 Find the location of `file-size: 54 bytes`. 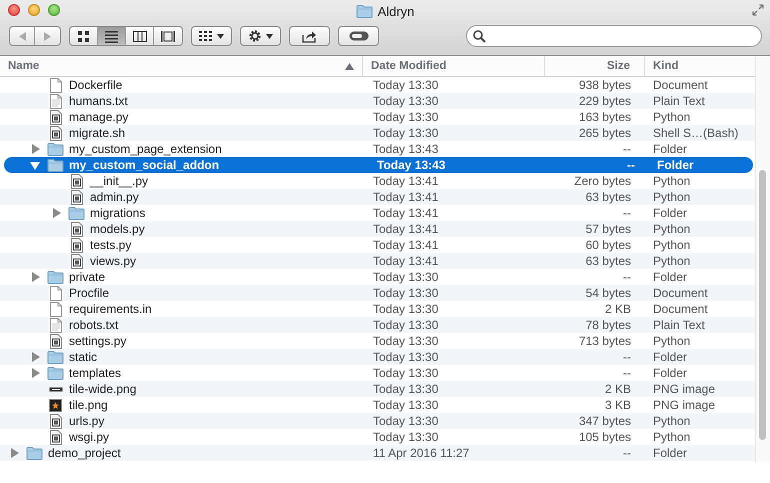

file-size: 54 bytes is located at coordinates (608, 293).